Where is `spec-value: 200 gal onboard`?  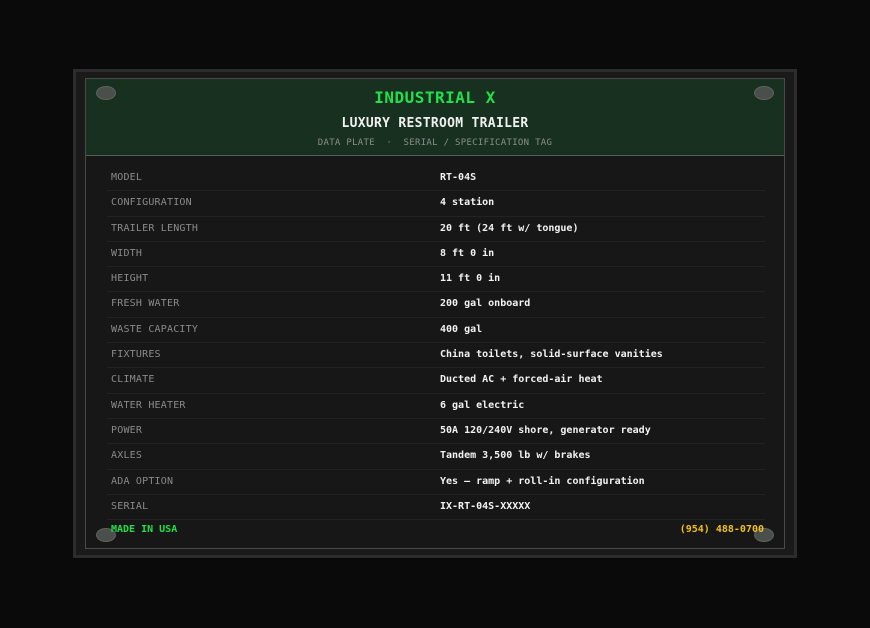
spec-value: 200 gal onboard is located at coordinates (485, 304).